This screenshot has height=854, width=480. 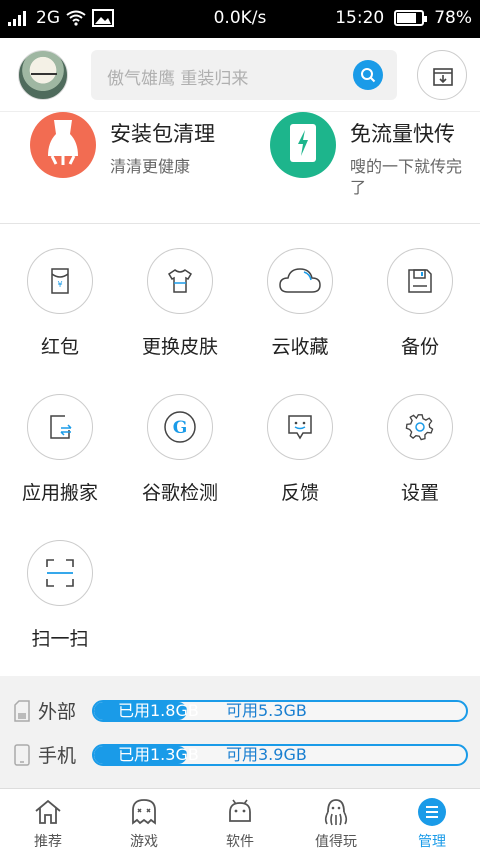 I want to click on broom-icon, so click(x=63, y=142).